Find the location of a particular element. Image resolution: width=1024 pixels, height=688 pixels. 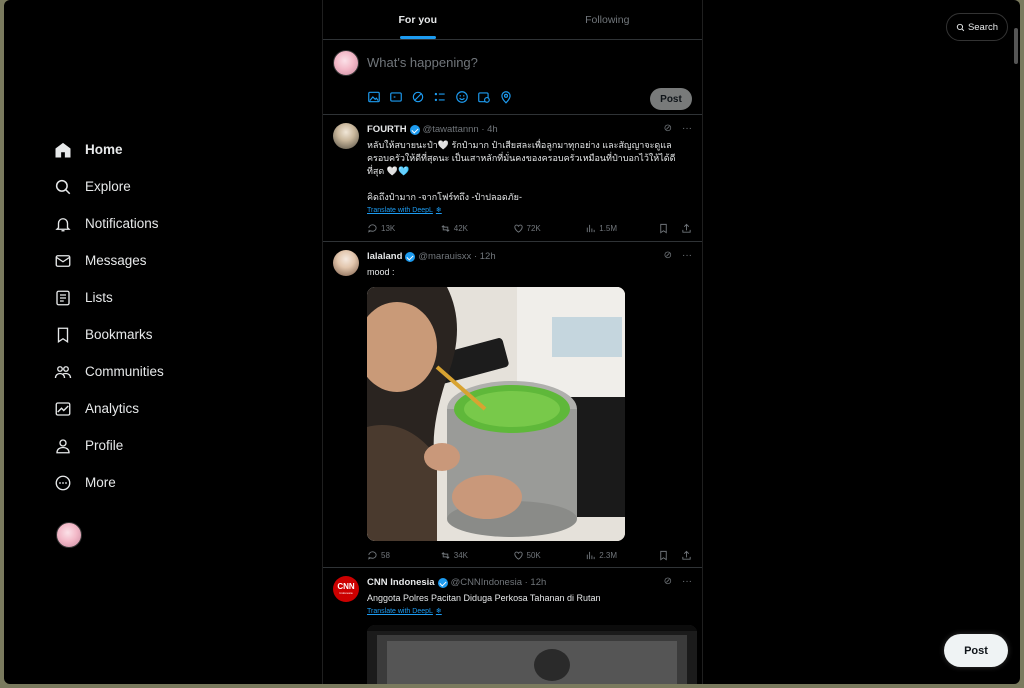

tweet-actions-right is located at coordinates (675, 555).